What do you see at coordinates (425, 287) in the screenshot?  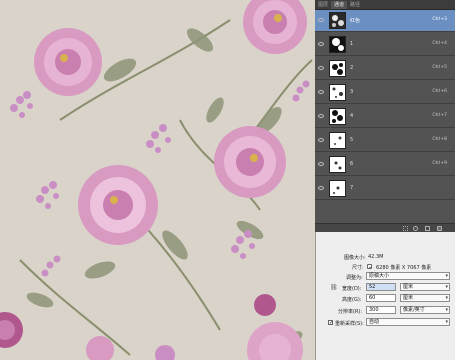 I see `width-unit-select: 厘米` at bounding box center [425, 287].